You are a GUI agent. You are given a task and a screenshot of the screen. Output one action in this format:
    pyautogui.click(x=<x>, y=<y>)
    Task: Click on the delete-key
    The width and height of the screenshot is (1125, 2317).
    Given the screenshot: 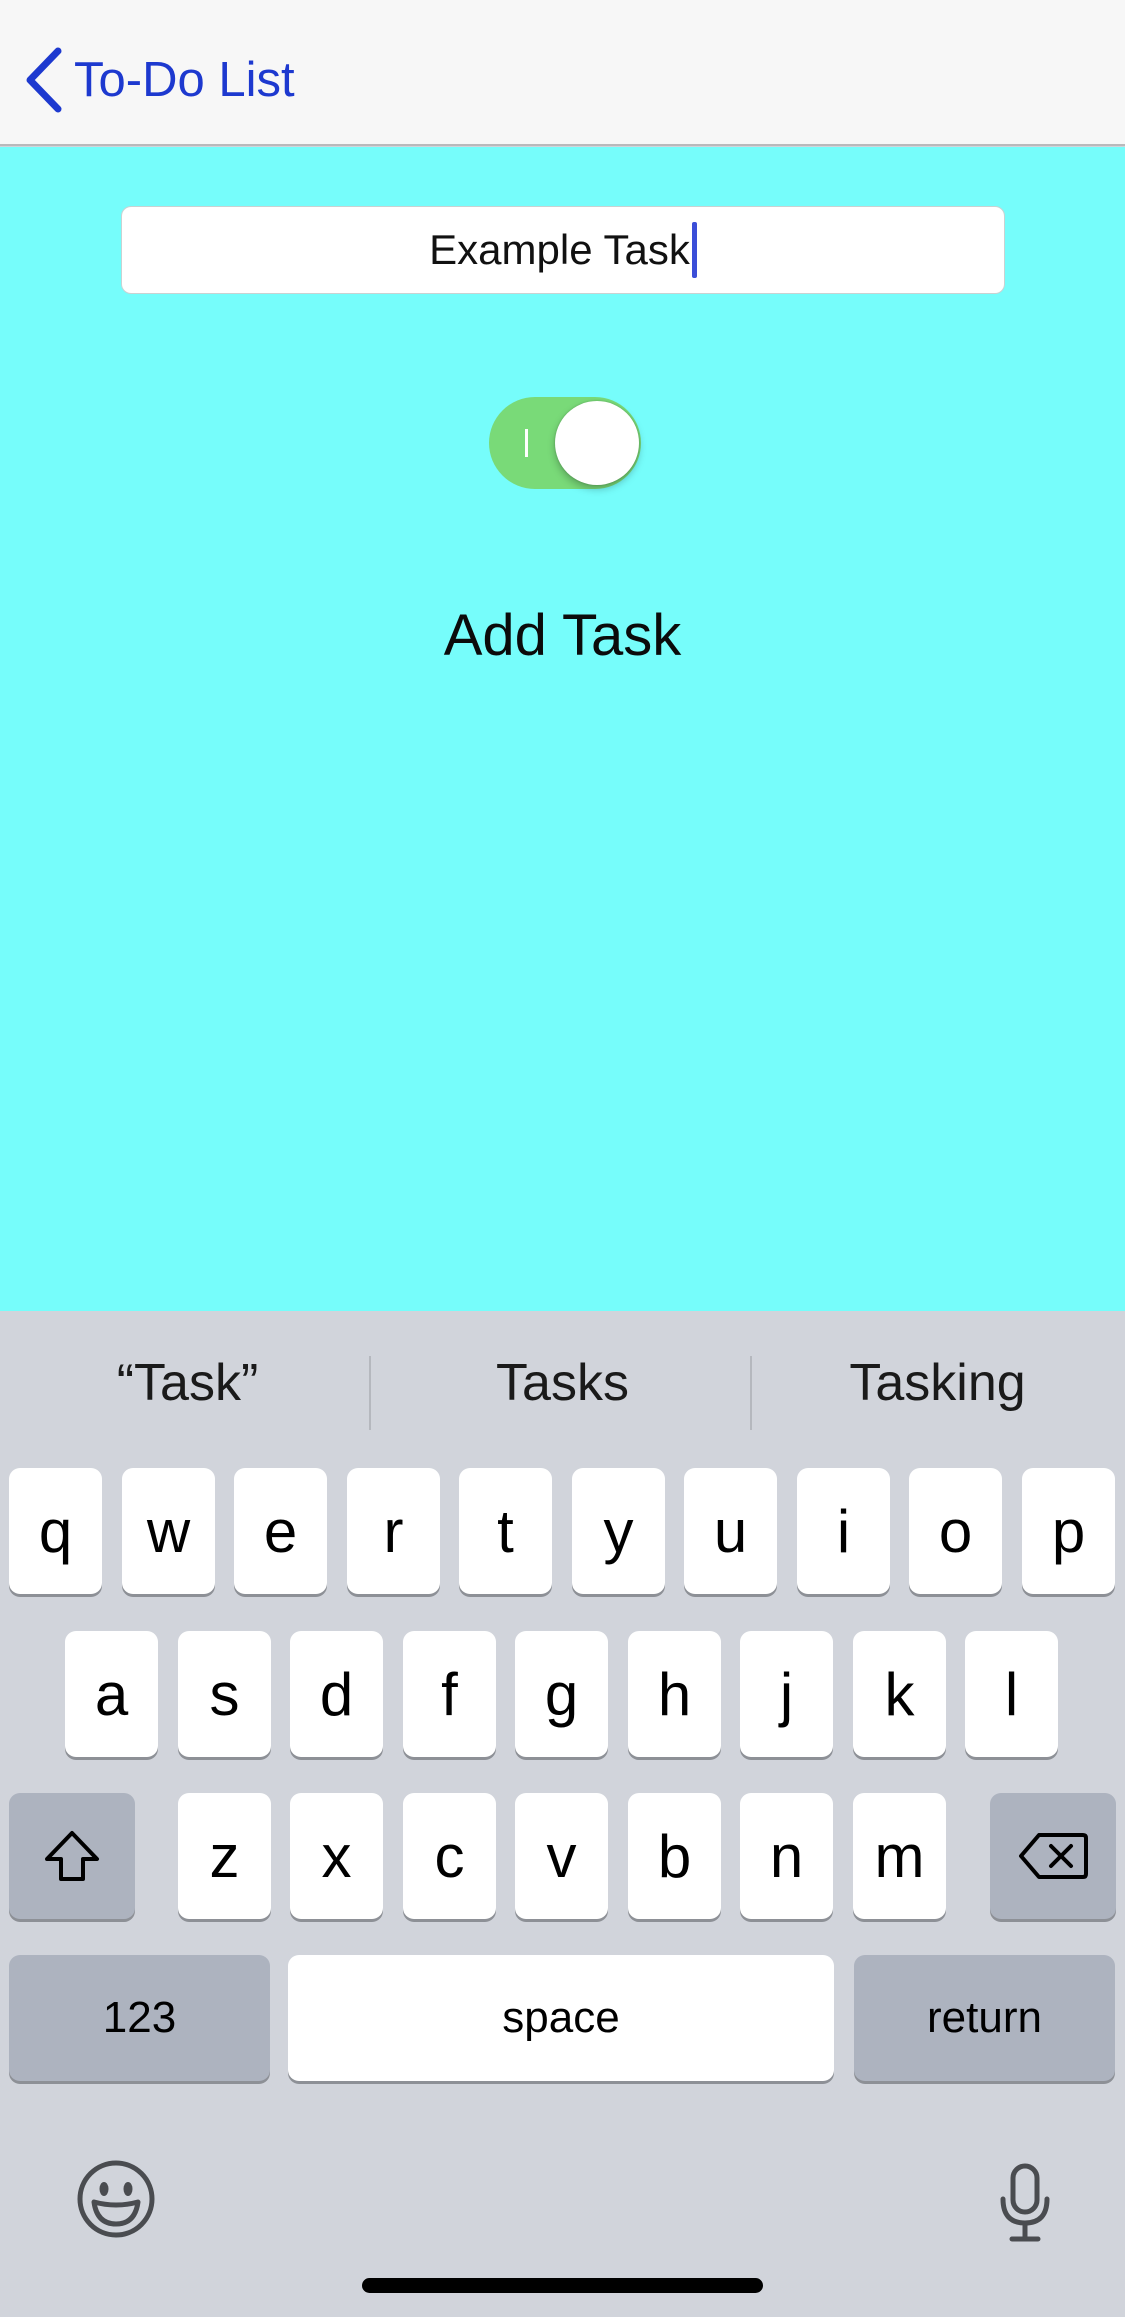 What is the action you would take?
    pyautogui.click(x=1053, y=1856)
    